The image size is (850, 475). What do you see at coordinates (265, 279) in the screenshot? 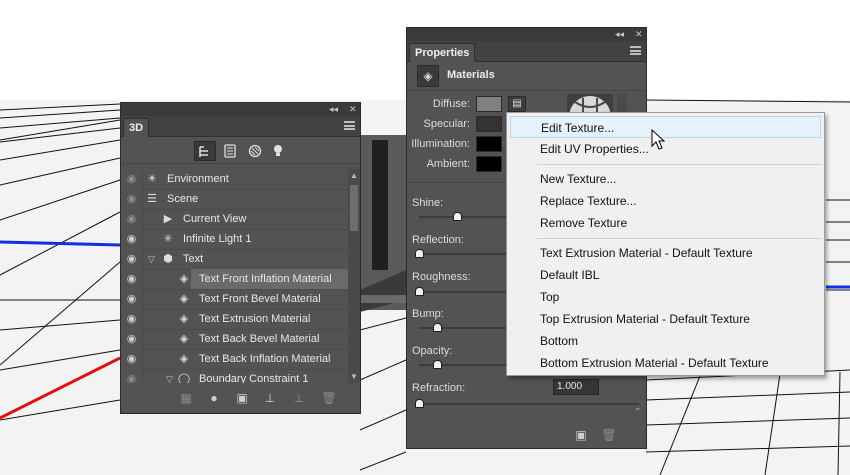
I see `layer-label: Text Front Inflation Material` at bounding box center [265, 279].